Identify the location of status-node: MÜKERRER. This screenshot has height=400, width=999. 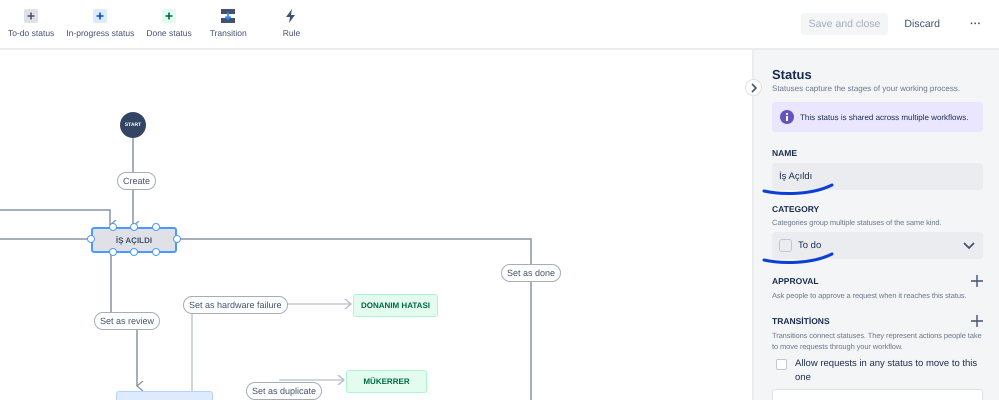
(386, 381).